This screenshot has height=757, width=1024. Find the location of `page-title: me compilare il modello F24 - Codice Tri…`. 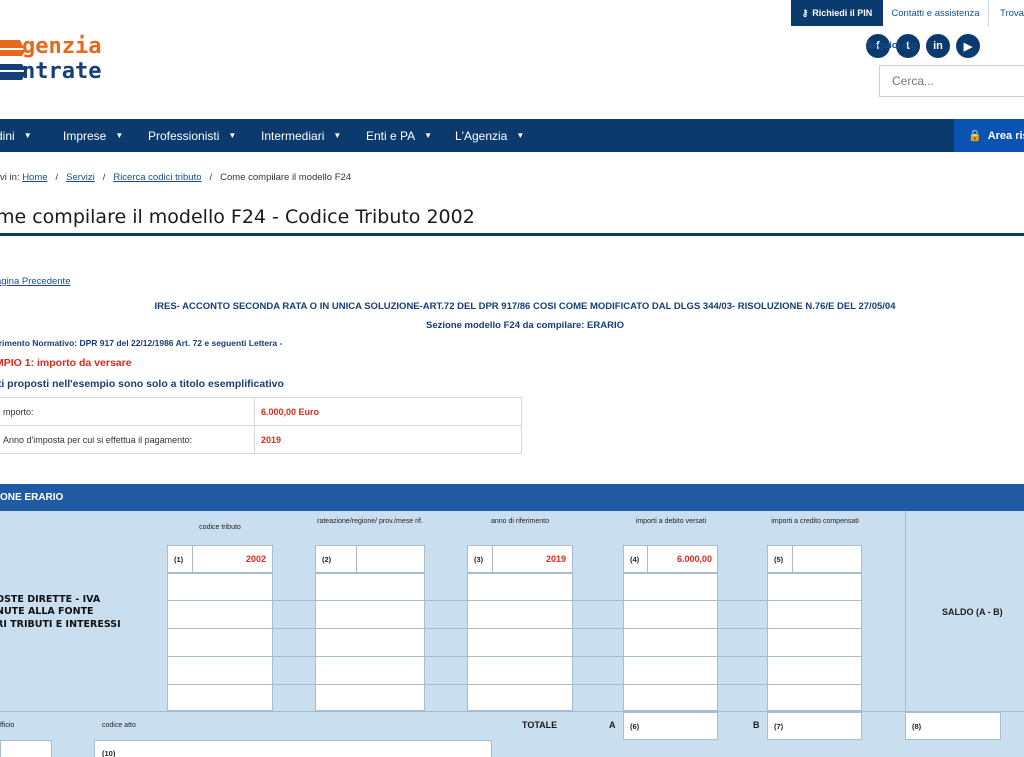

page-title: me compilare il modello F24 - Codice Tri… is located at coordinates (237, 217).